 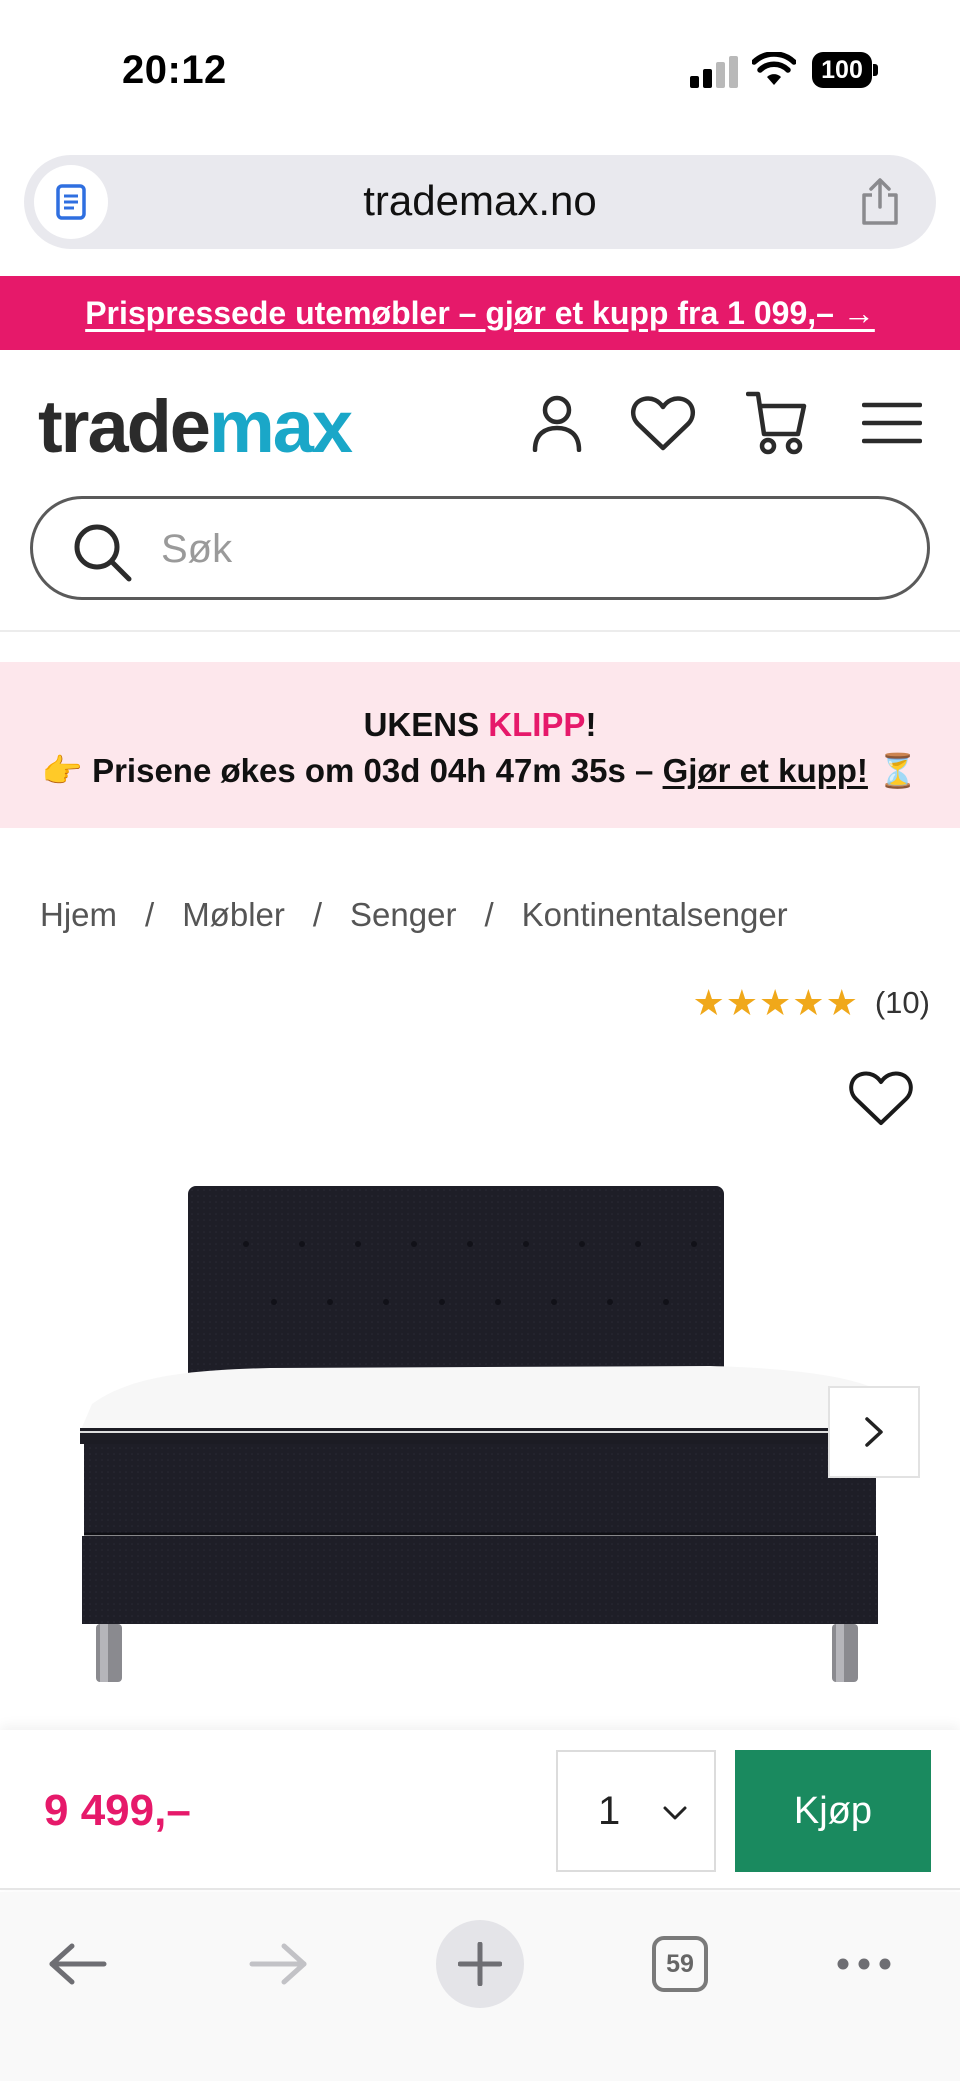 I want to click on cart-button, so click(x=777, y=423).